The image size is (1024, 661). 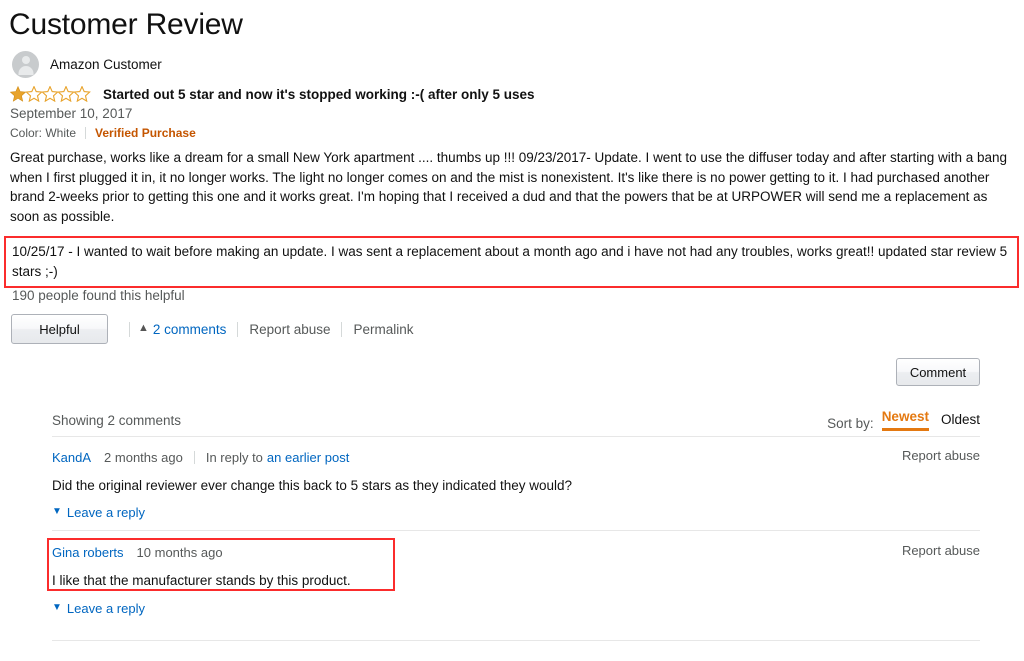 What do you see at coordinates (938, 372) in the screenshot?
I see `comment-button: Comment` at bounding box center [938, 372].